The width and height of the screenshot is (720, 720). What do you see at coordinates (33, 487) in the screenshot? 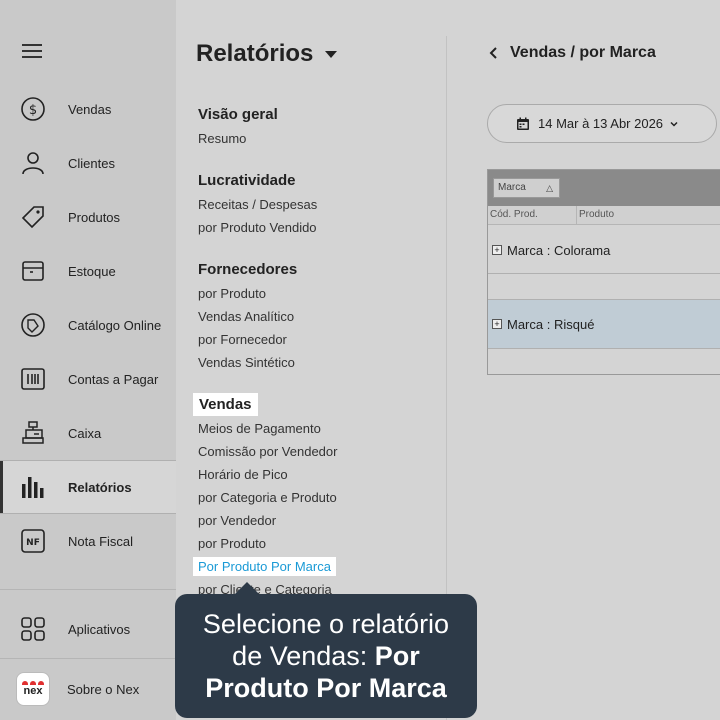
I see `bar-chart-icon` at bounding box center [33, 487].